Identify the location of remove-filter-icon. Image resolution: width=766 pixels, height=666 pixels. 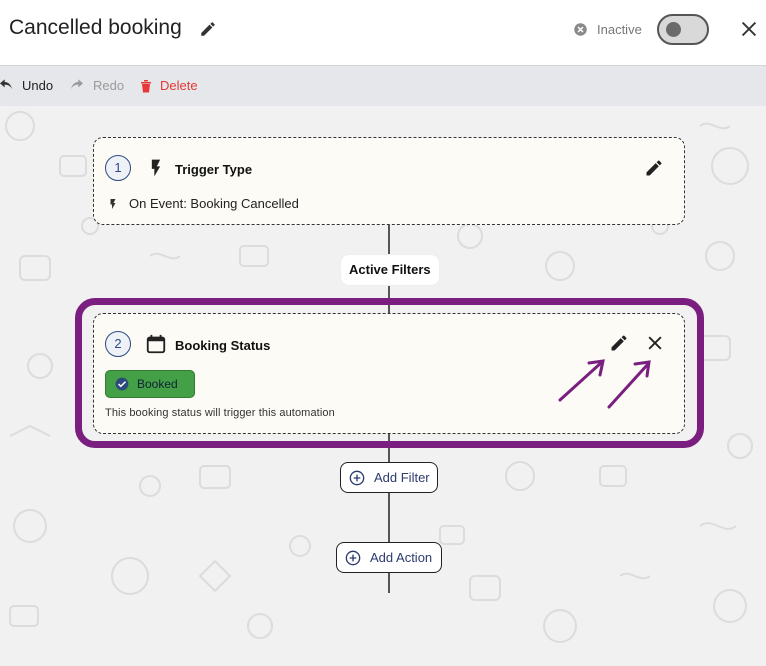
(655, 343).